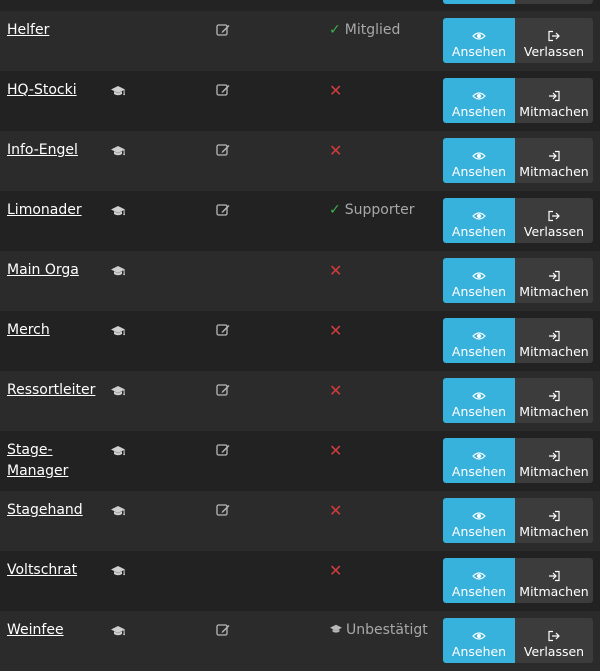  Describe the element at coordinates (372, 30) in the screenshot. I see `status-label: Mitglied` at that location.